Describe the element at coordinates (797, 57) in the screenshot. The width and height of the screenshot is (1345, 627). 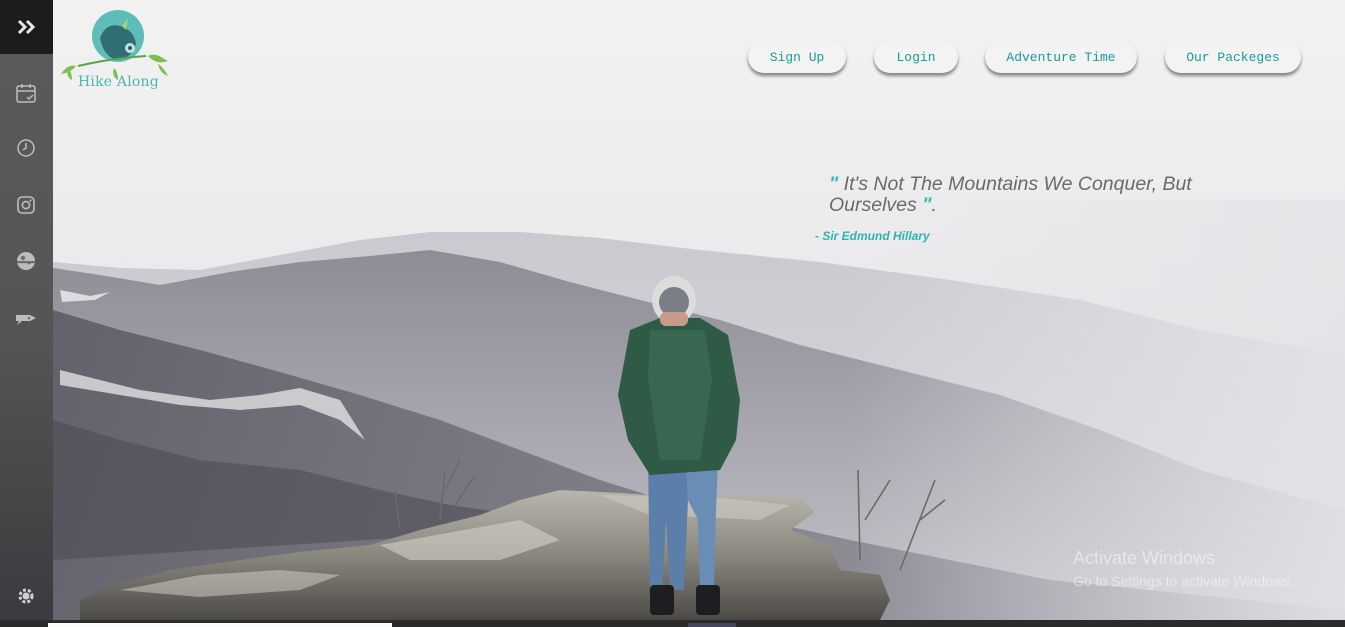
I see `sign-up-button: Sign Up` at that location.